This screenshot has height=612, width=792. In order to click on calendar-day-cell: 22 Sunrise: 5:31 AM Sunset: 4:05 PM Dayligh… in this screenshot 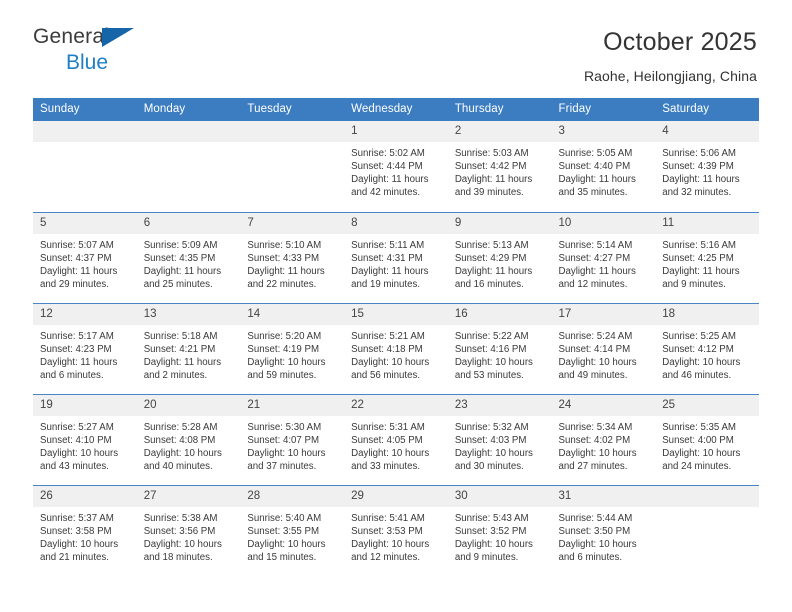, I will do `click(396, 439)`.